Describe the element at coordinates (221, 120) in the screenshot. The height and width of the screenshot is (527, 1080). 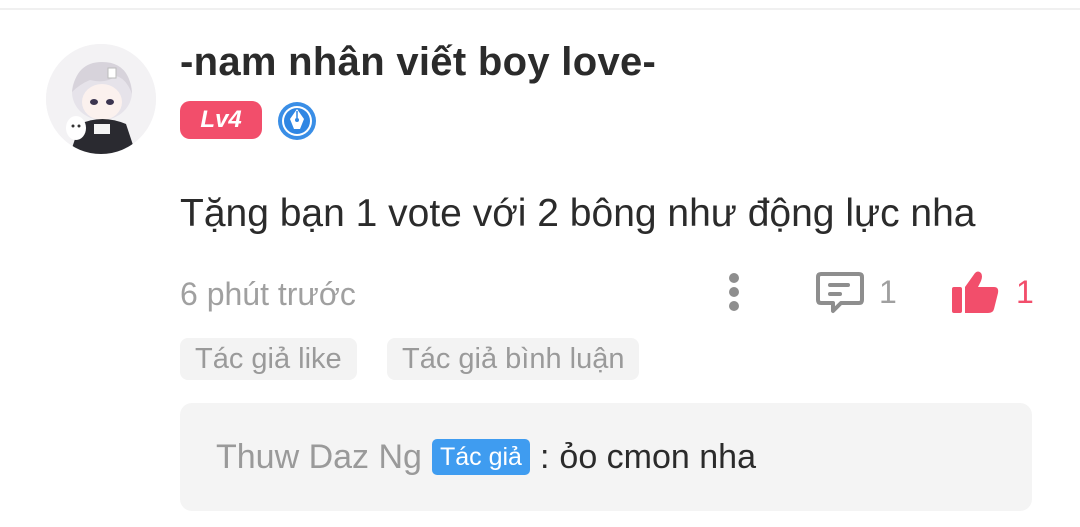
I see `level-badge: Lv4` at that location.